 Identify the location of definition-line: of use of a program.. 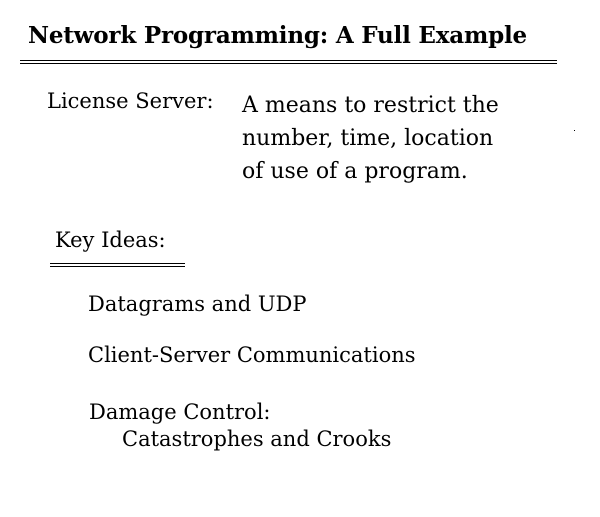
(355, 171).